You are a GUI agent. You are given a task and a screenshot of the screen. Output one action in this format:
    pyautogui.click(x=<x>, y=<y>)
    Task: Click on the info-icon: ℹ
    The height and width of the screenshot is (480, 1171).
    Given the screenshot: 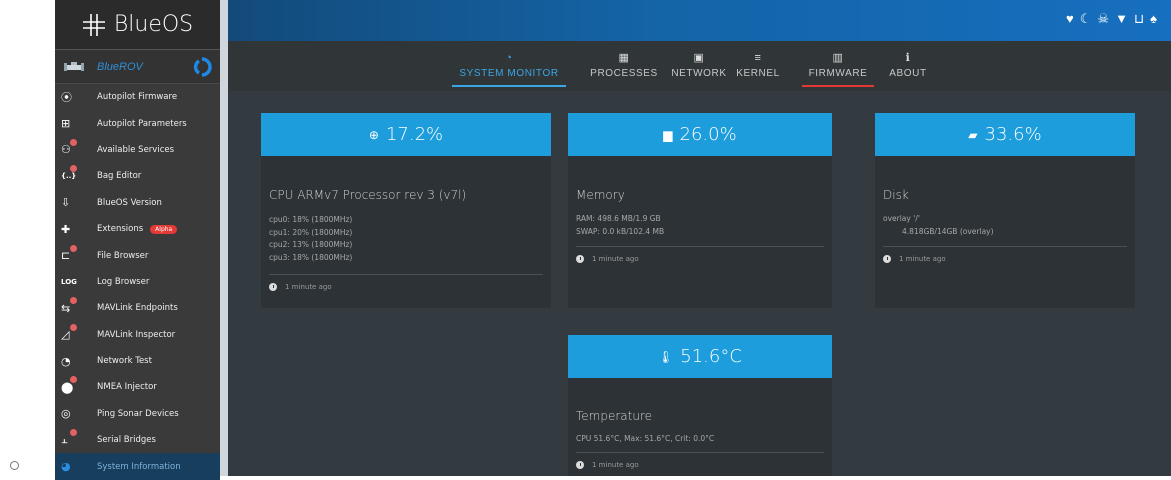 What is the action you would take?
    pyautogui.click(x=908, y=58)
    